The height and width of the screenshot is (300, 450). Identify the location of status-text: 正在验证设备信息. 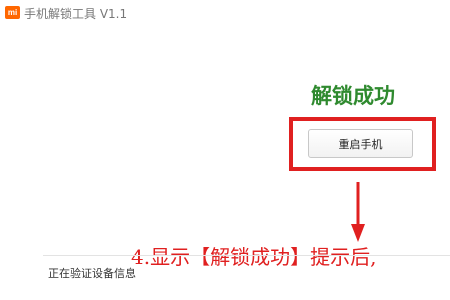
(92, 273).